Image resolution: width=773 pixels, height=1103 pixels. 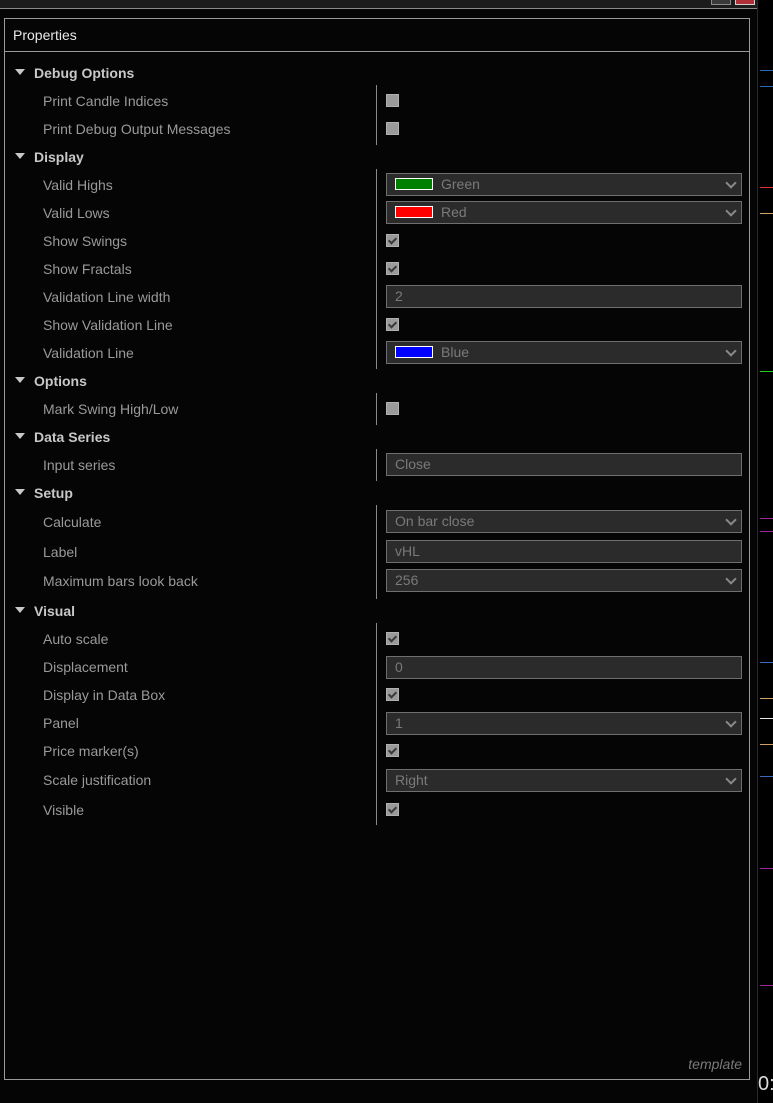 I want to click on category-label: Display, so click(x=59, y=157).